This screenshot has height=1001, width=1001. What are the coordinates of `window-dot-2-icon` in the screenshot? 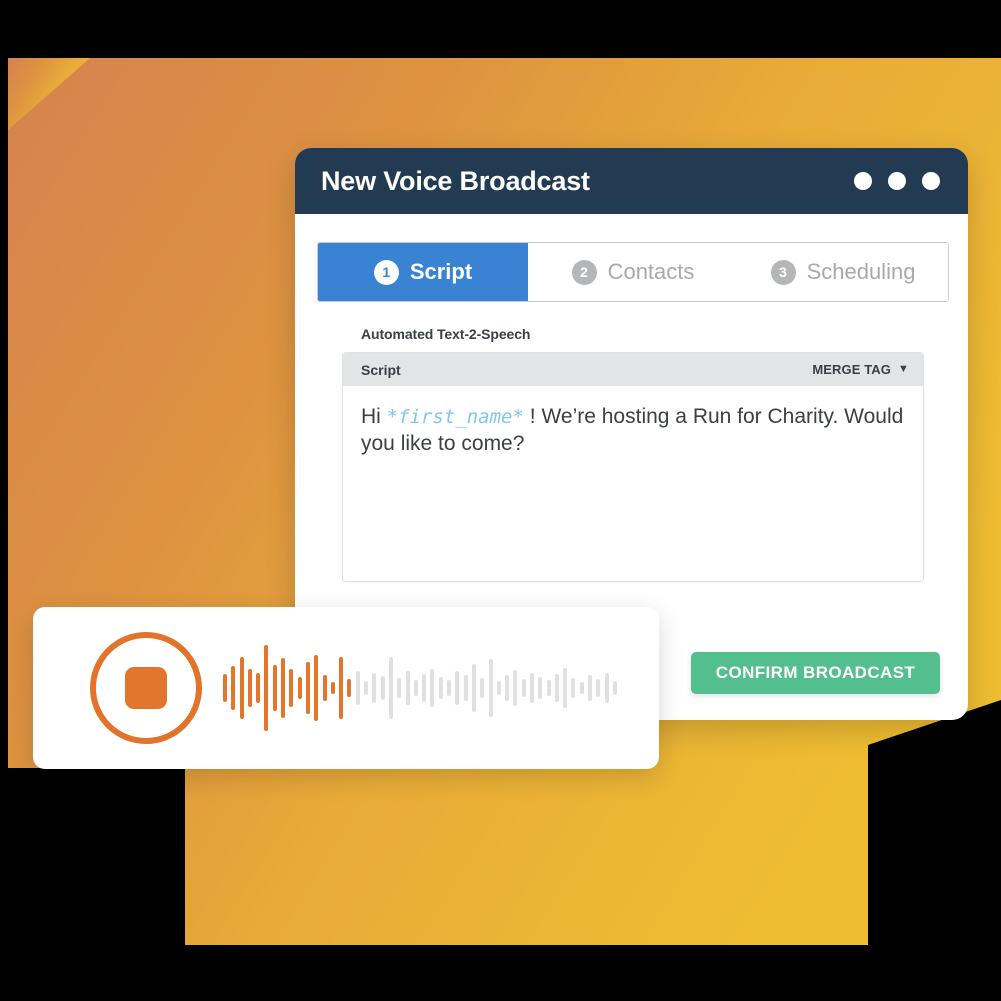 It's located at (897, 181).